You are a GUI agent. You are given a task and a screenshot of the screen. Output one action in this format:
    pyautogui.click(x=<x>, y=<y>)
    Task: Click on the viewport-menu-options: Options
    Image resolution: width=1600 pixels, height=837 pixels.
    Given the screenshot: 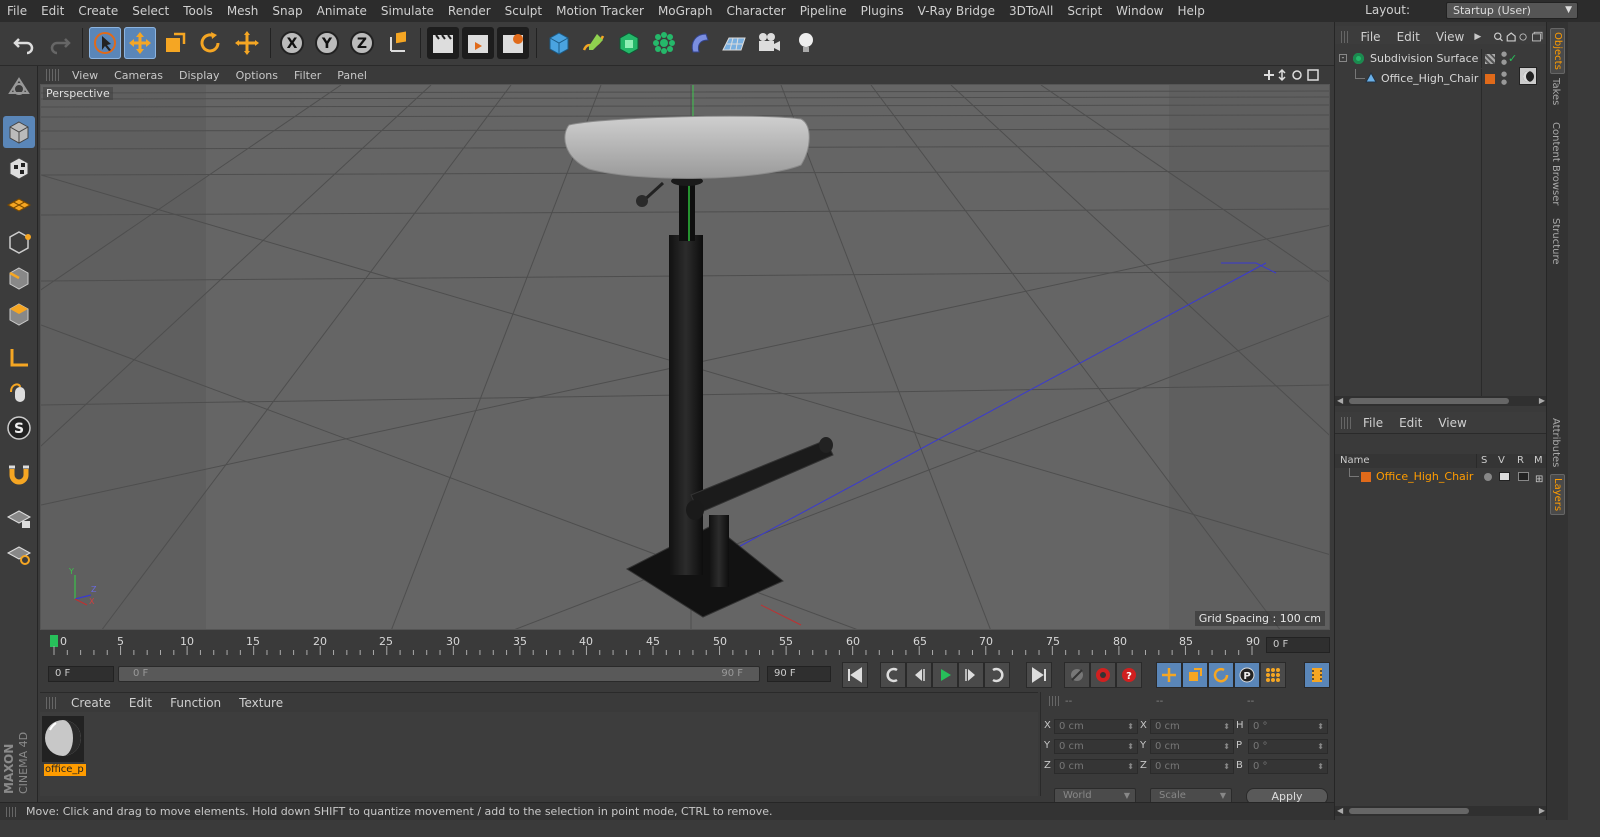 What is the action you would take?
    pyautogui.click(x=257, y=75)
    